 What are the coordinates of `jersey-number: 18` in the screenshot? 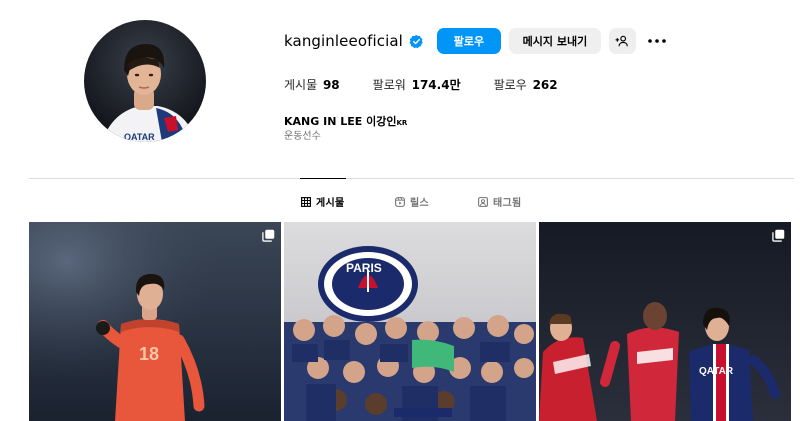 It's located at (149, 354).